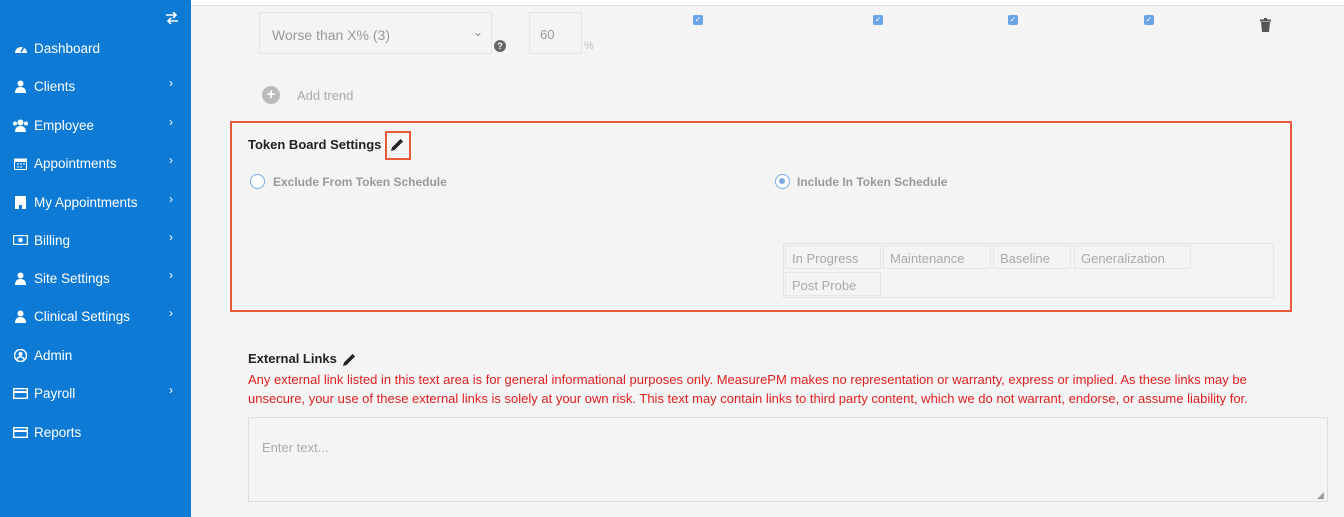 The width and height of the screenshot is (1344, 517). What do you see at coordinates (99, 125) in the screenshot?
I see `sidebar-item-employee: Employee ›` at bounding box center [99, 125].